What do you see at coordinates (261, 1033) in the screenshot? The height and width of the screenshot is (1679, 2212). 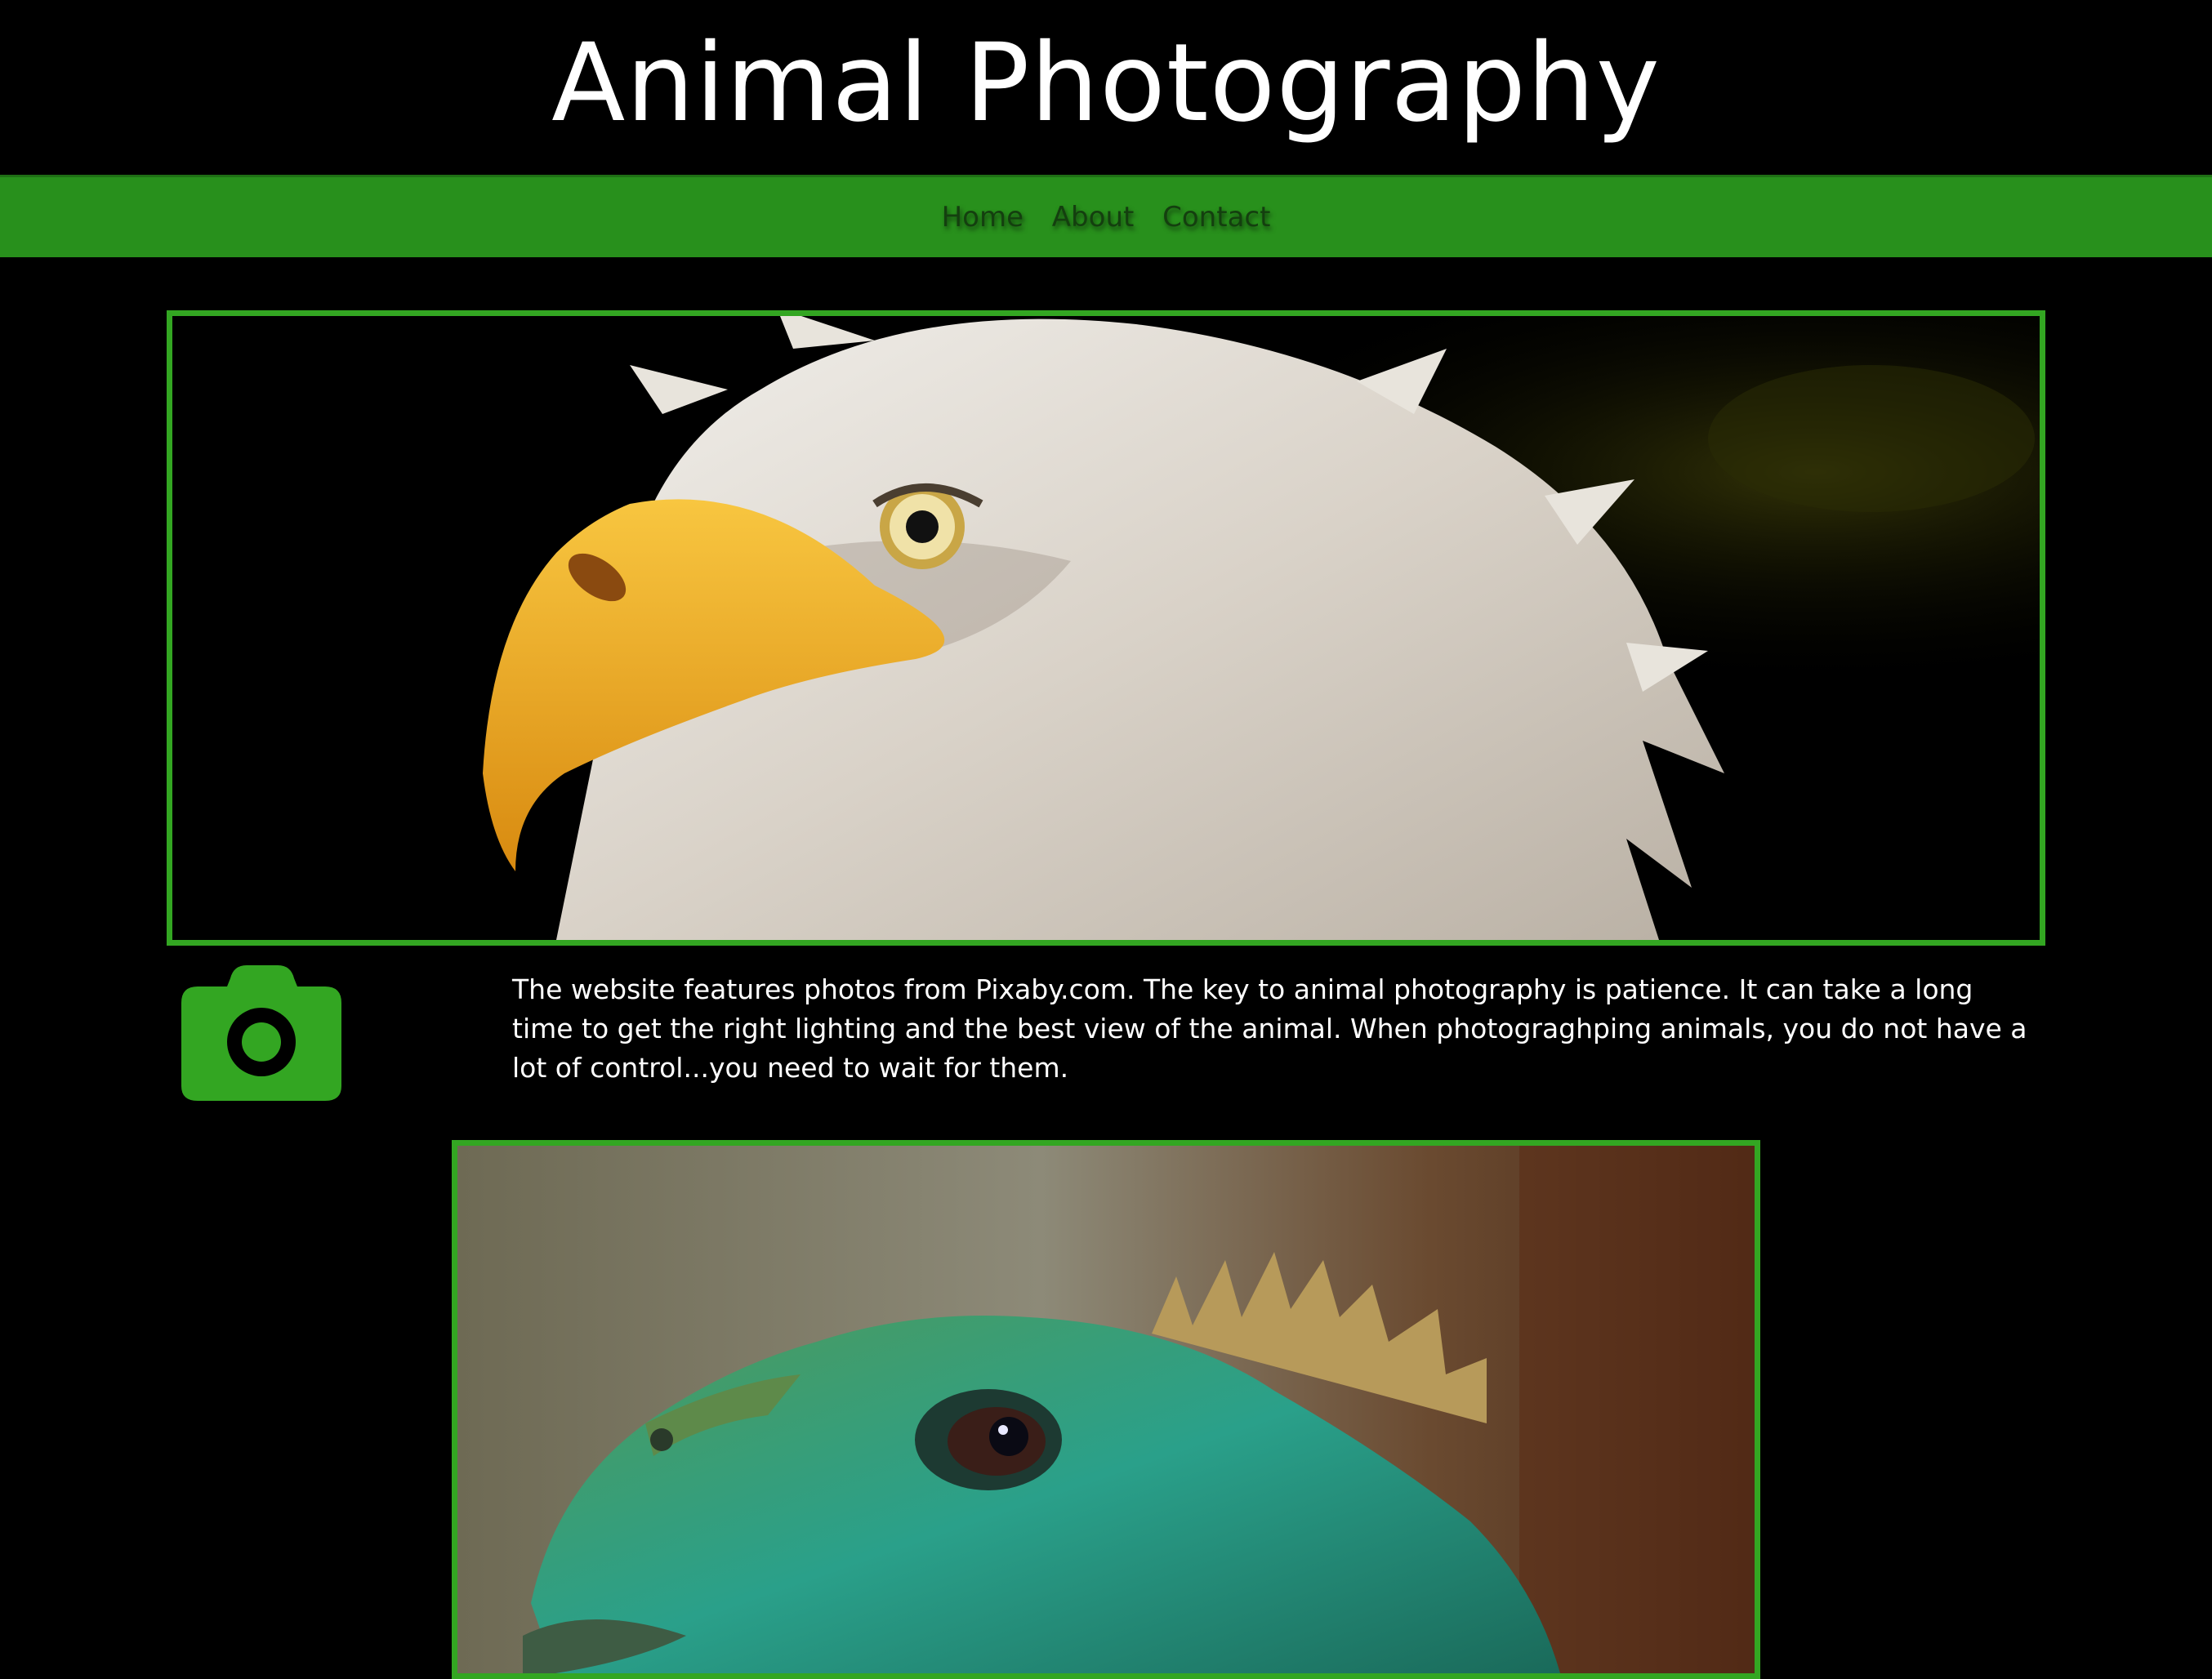 I see `camera-icon` at bounding box center [261, 1033].